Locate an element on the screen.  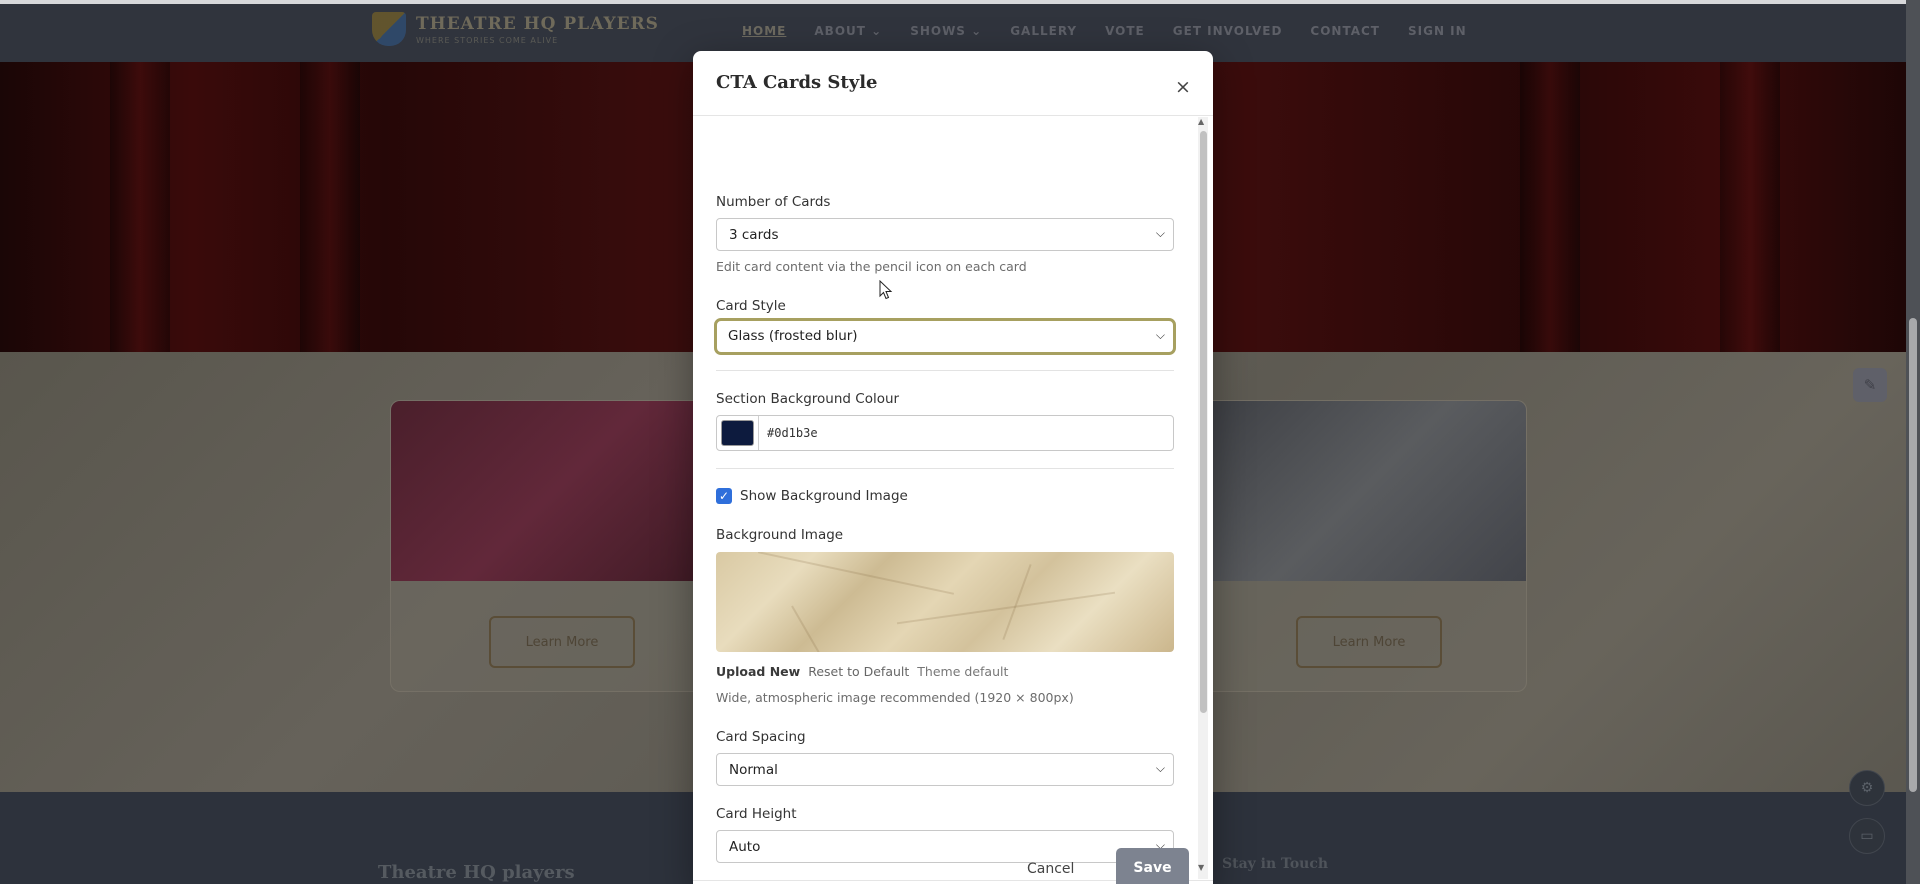
show-bg-image-row: ✓ Show Background Image is located at coordinates (812, 496).